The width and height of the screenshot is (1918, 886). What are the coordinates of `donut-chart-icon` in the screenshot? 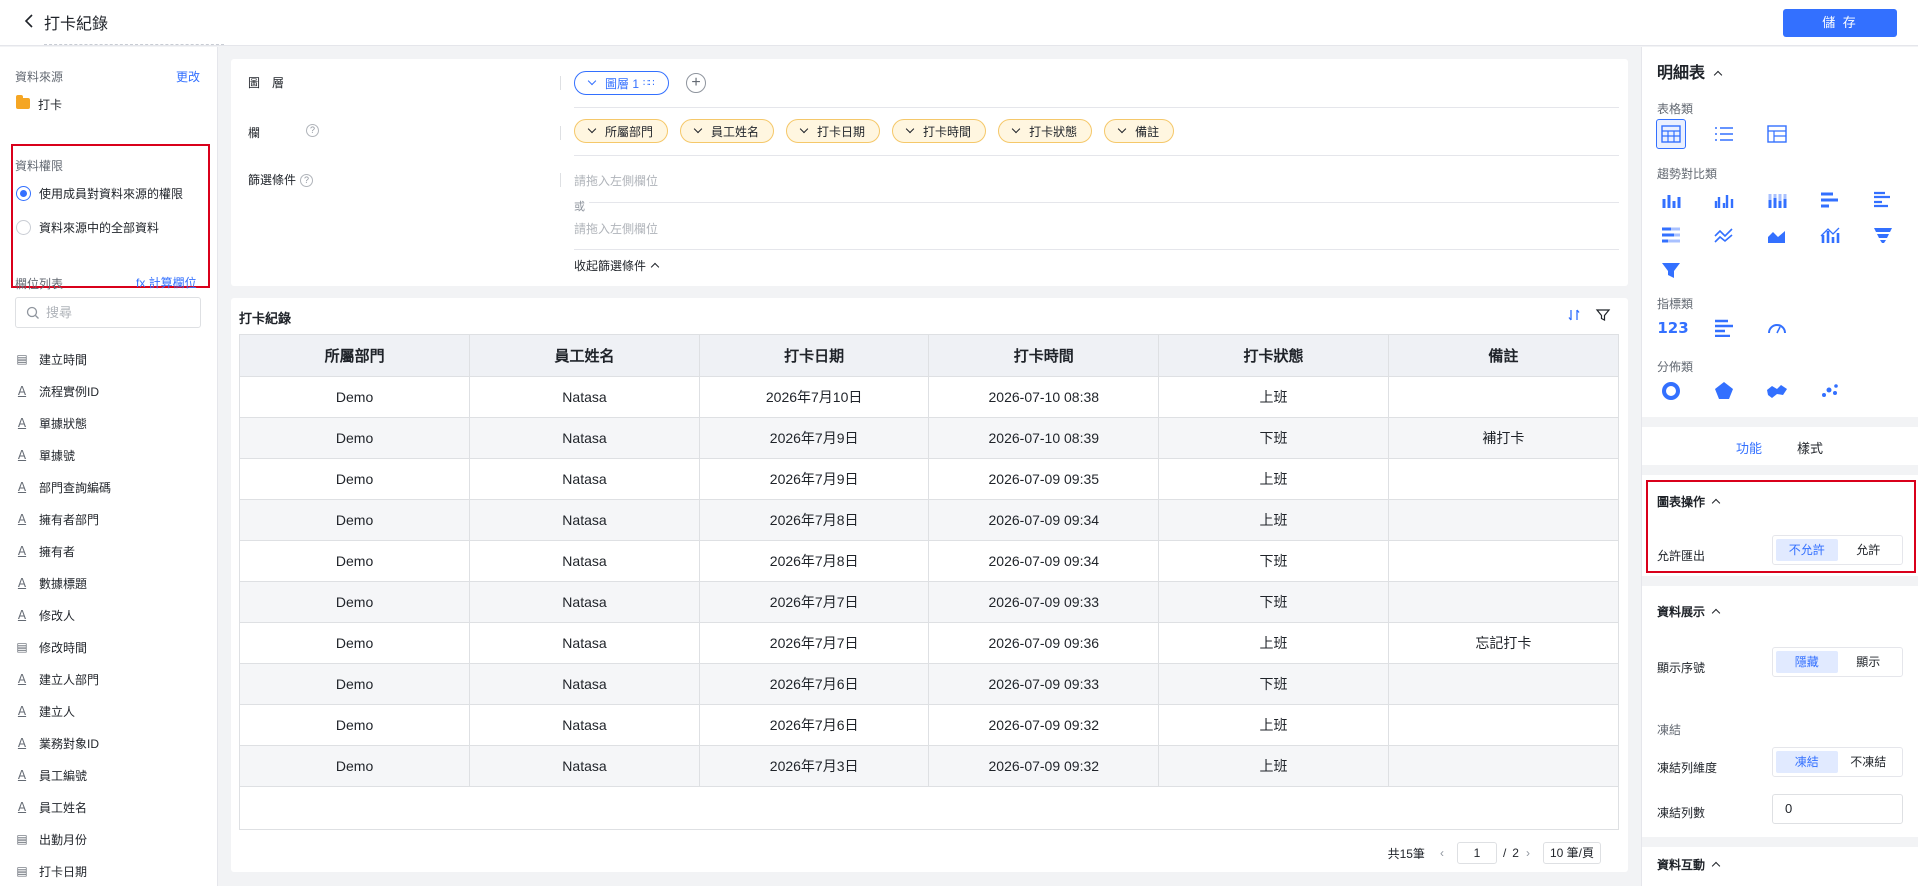 It's located at (1671, 391).